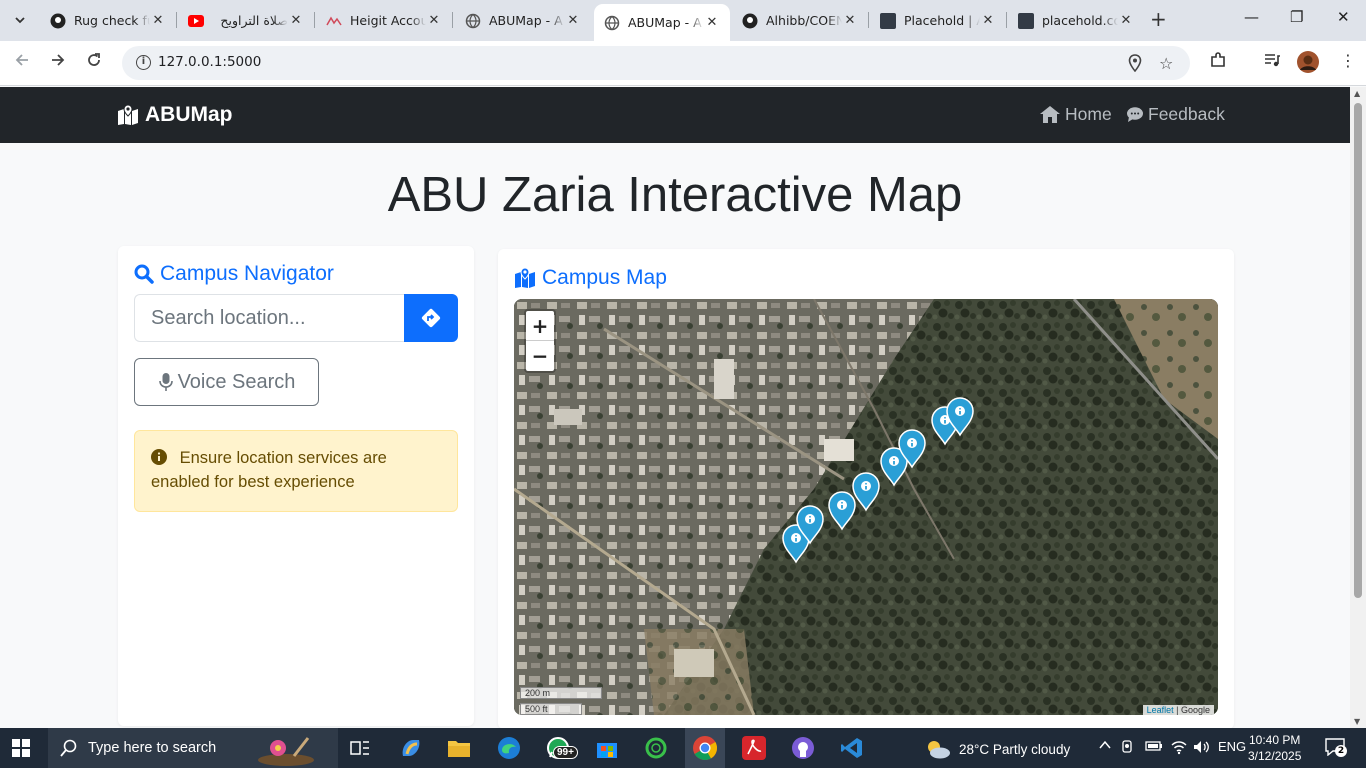 This screenshot has width=1366, height=768. Describe the element at coordinates (1358, 350) in the screenshot. I see `scrollbar-thumb` at that location.